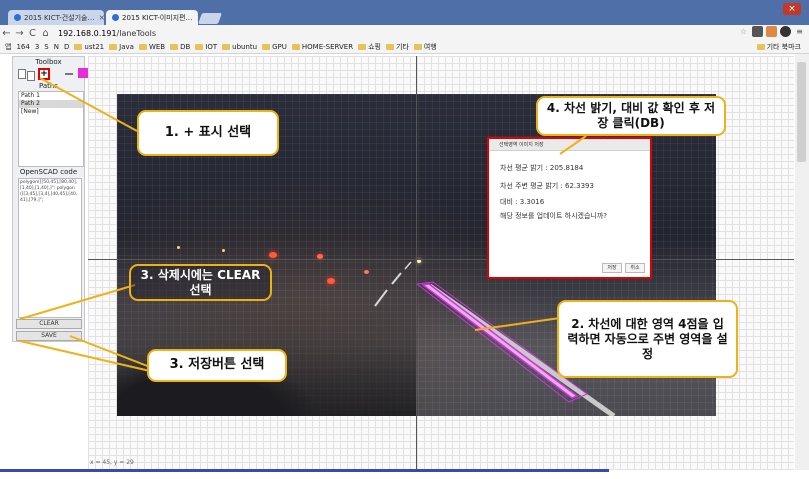 This screenshot has height=479, width=809. I want to click on taskbar-strip, so click(304, 470).